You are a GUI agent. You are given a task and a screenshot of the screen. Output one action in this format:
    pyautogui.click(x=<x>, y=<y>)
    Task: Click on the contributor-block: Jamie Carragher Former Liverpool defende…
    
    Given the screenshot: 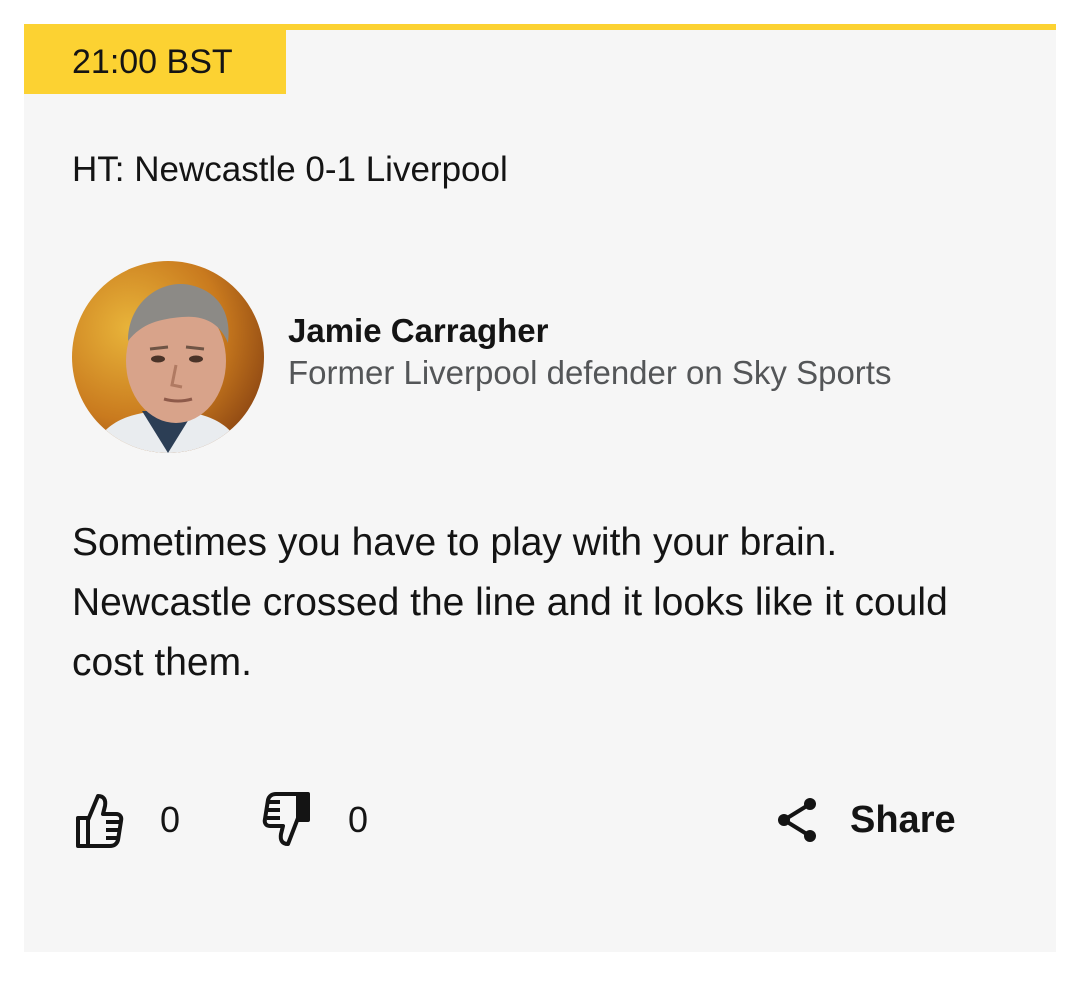 What is the action you would take?
    pyautogui.click(x=481, y=357)
    